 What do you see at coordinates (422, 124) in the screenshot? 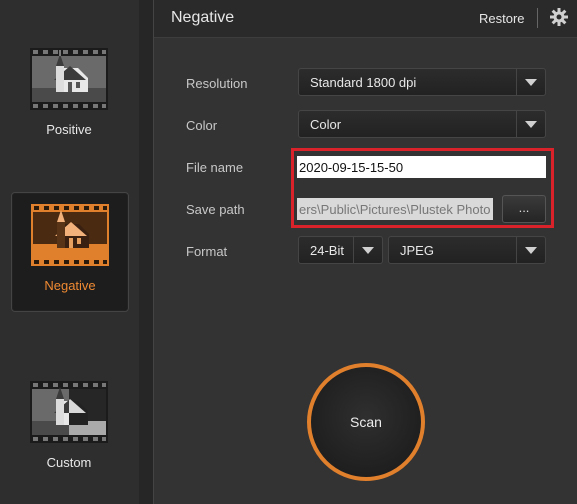
I see `color-select: Color` at bounding box center [422, 124].